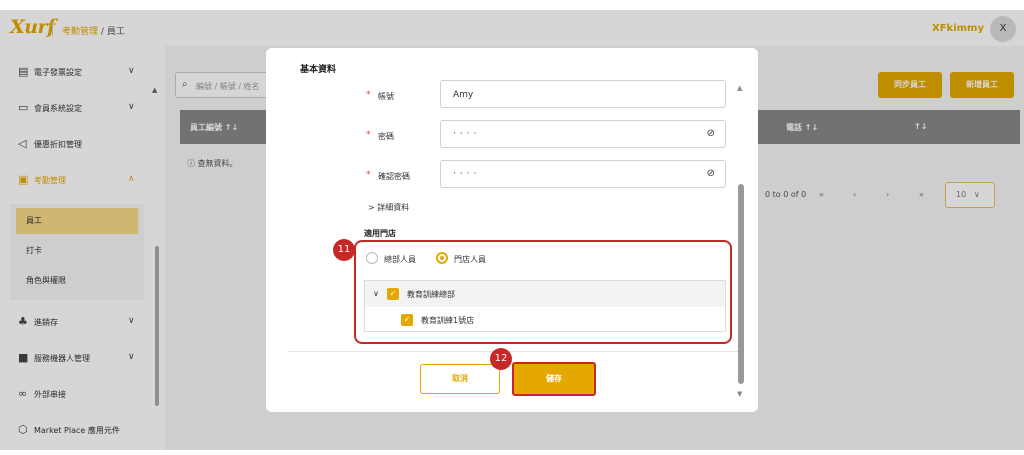 The image size is (1024, 455). What do you see at coordinates (460, 379) in the screenshot?
I see `cancel-button: 取消` at bounding box center [460, 379].